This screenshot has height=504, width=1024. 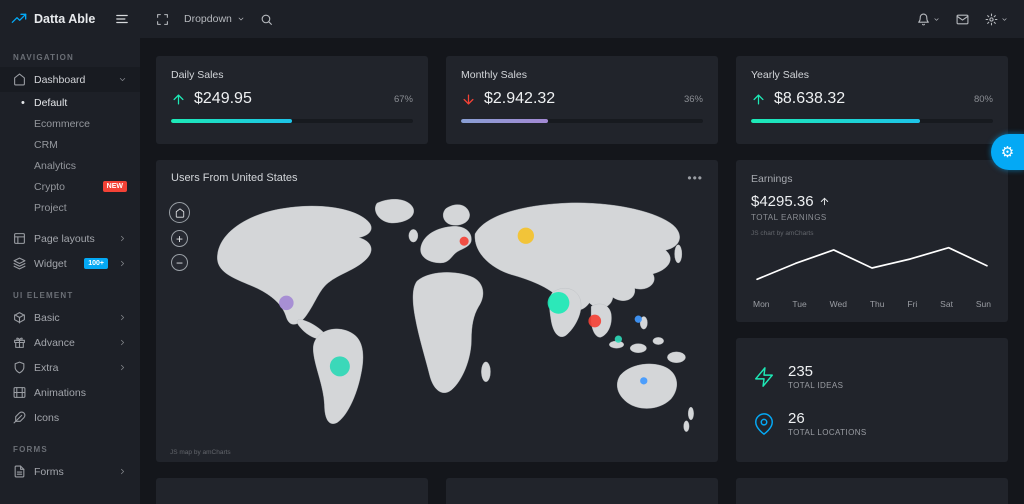 I want to click on axis-tick: Mon, so click(x=761, y=304).